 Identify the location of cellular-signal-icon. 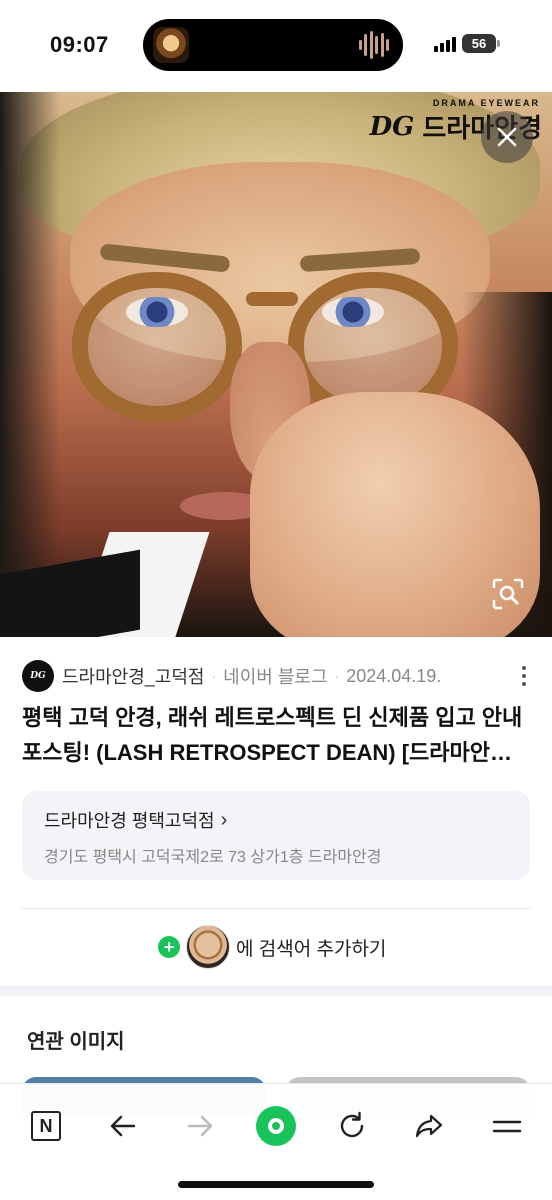
(445, 44).